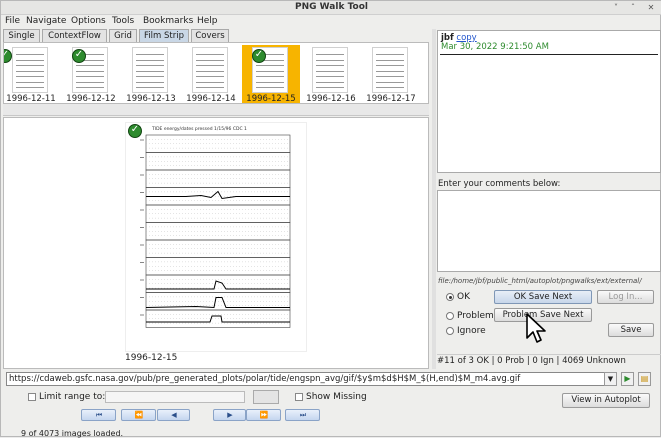 The height and width of the screenshot is (438, 661). Describe the element at coordinates (549, 231) in the screenshot. I see `comments-textarea` at that location.